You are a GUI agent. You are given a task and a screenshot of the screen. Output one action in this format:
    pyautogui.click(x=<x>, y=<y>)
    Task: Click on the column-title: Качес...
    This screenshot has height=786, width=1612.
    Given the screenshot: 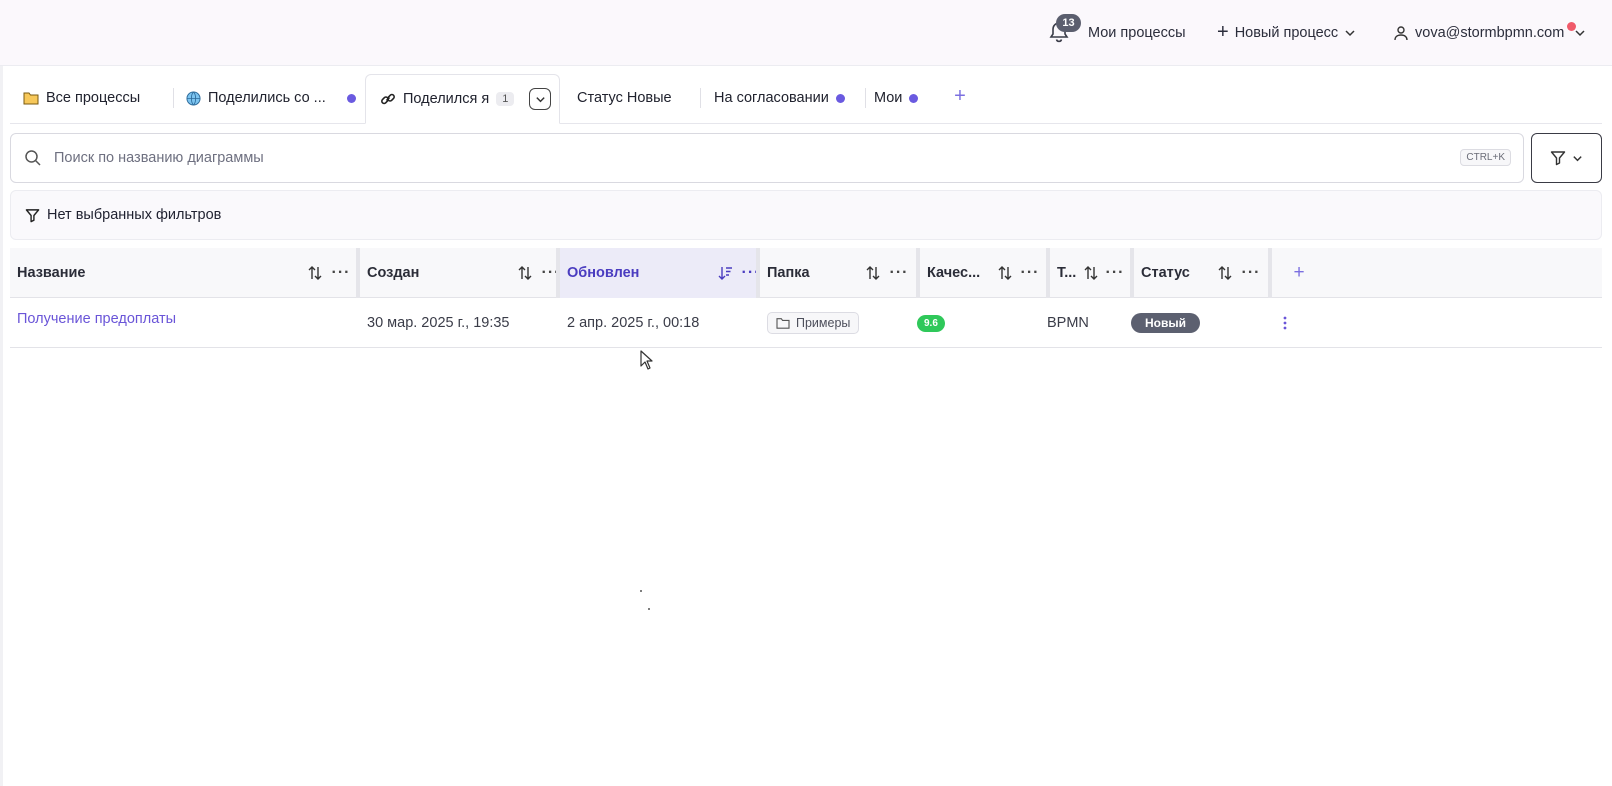 What is the action you would take?
    pyautogui.click(x=954, y=273)
    